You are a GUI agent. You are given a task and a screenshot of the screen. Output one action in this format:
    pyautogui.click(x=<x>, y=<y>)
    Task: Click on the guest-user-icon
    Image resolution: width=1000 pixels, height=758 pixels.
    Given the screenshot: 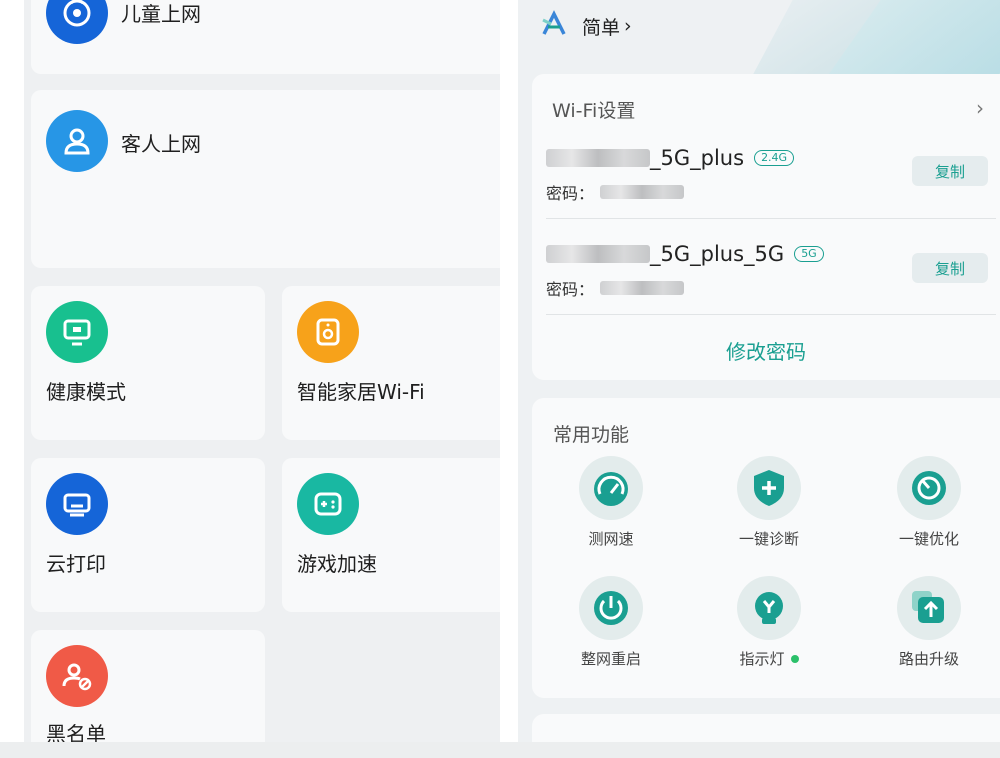 What is the action you would take?
    pyautogui.click(x=77, y=141)
    